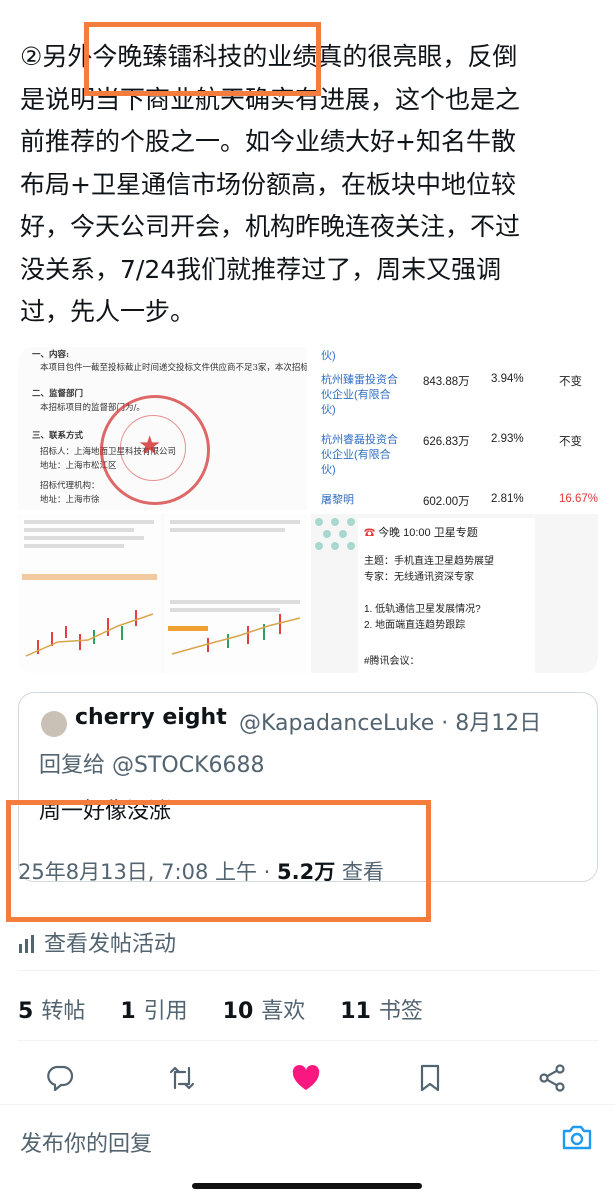  I want to click on post-line: 前推荐的个股之一。如今业绩大好+知名牛散, so click(268, 141).